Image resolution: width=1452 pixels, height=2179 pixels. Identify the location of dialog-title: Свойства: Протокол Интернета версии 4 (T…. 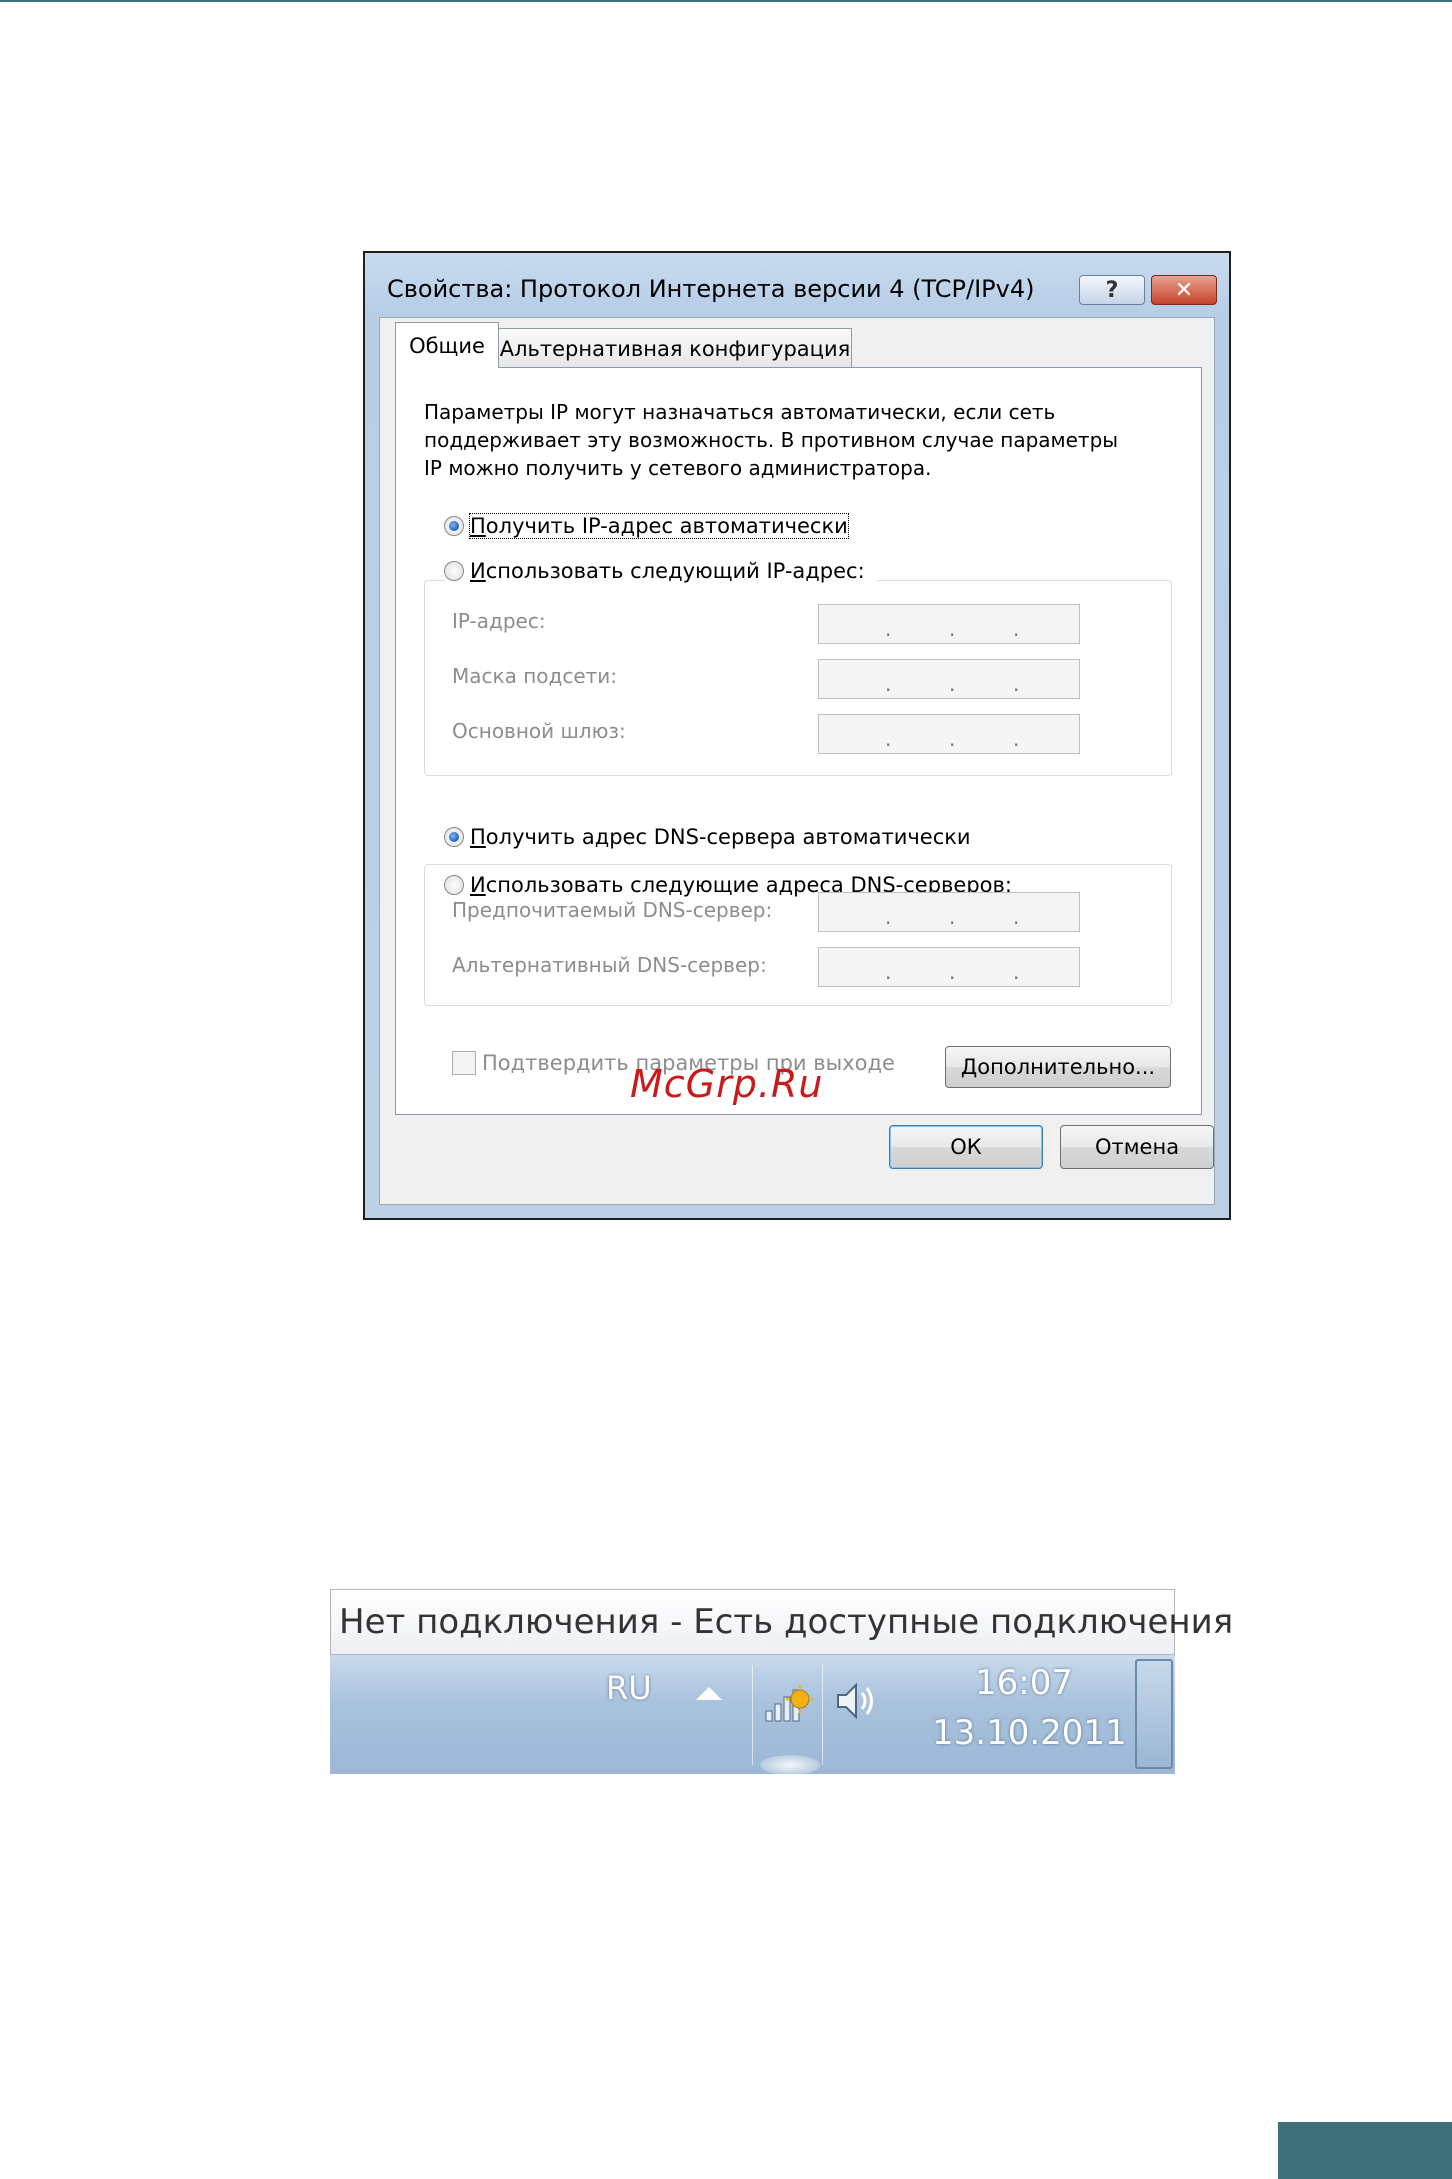
(711, 289).